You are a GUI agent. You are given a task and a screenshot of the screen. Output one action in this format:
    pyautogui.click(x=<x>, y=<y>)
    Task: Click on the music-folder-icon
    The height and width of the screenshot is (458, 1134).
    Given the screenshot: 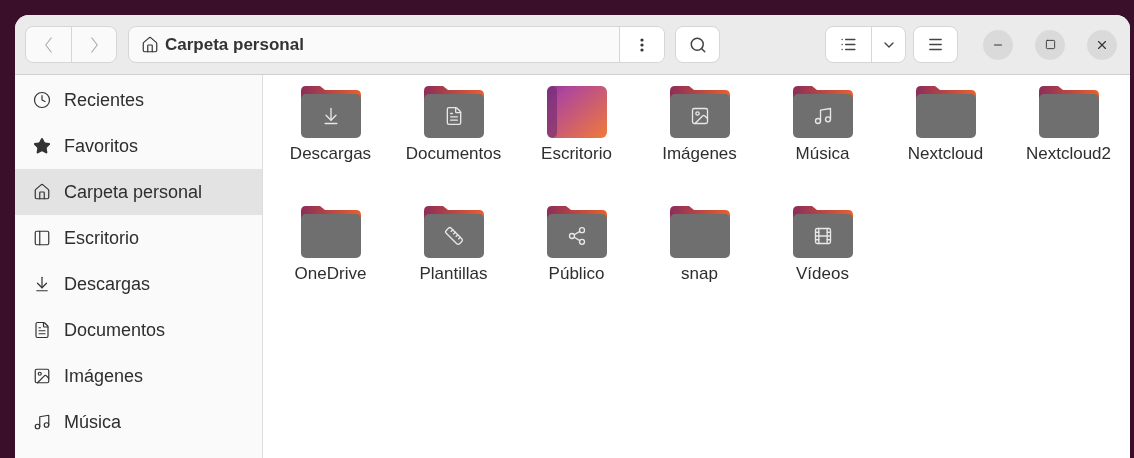 What is the action you would take?
    pyautogui.click(x=822, y=112)
    